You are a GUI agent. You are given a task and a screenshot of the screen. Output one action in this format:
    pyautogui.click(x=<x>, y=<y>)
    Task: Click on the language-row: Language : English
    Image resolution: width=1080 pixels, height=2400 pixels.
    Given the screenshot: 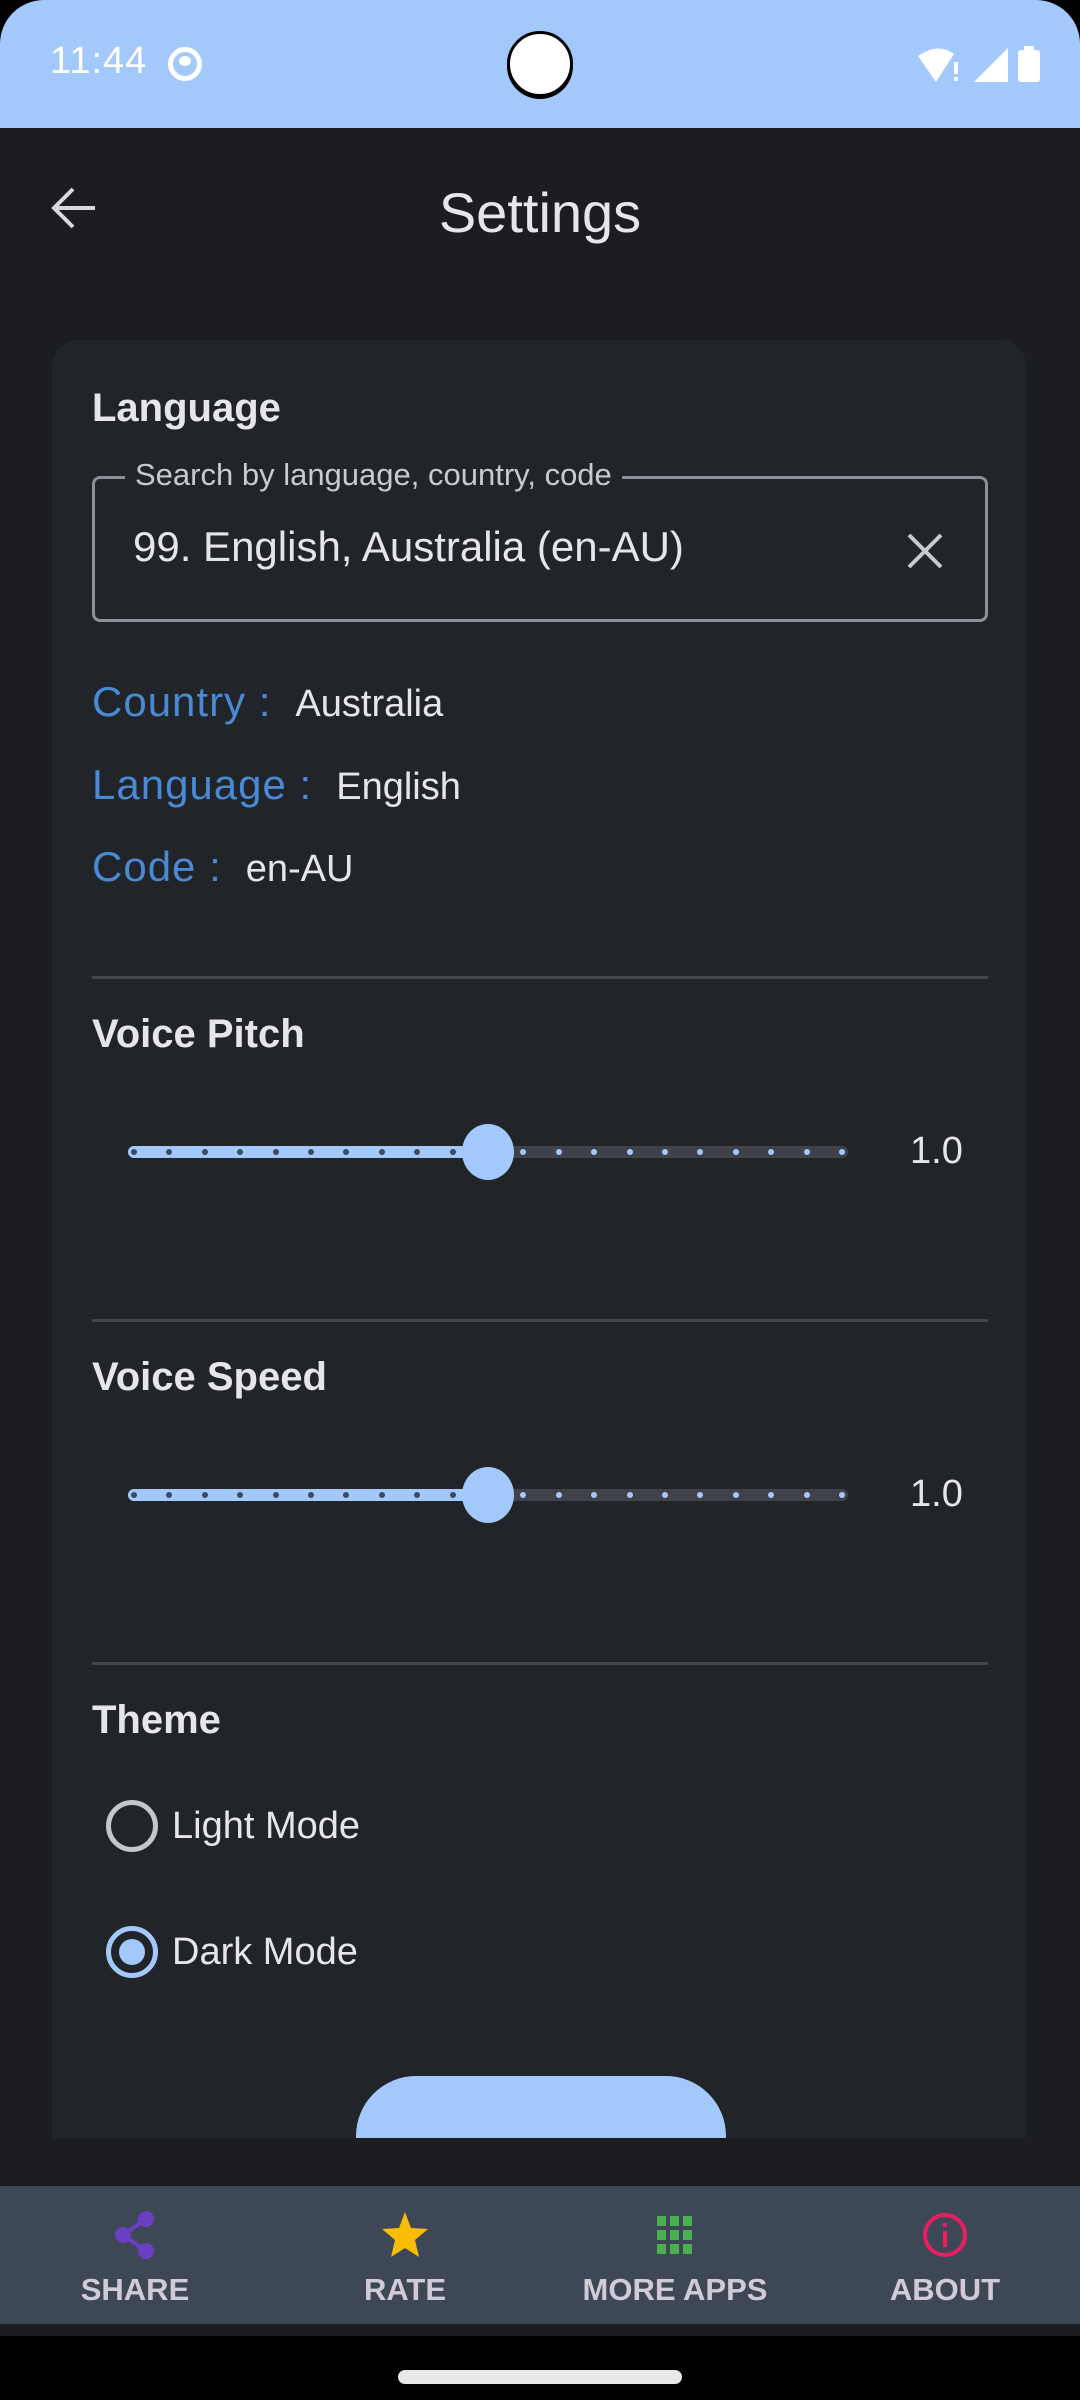 What is the action you would take?
    pyautogui.click(x=276, y=785)
    